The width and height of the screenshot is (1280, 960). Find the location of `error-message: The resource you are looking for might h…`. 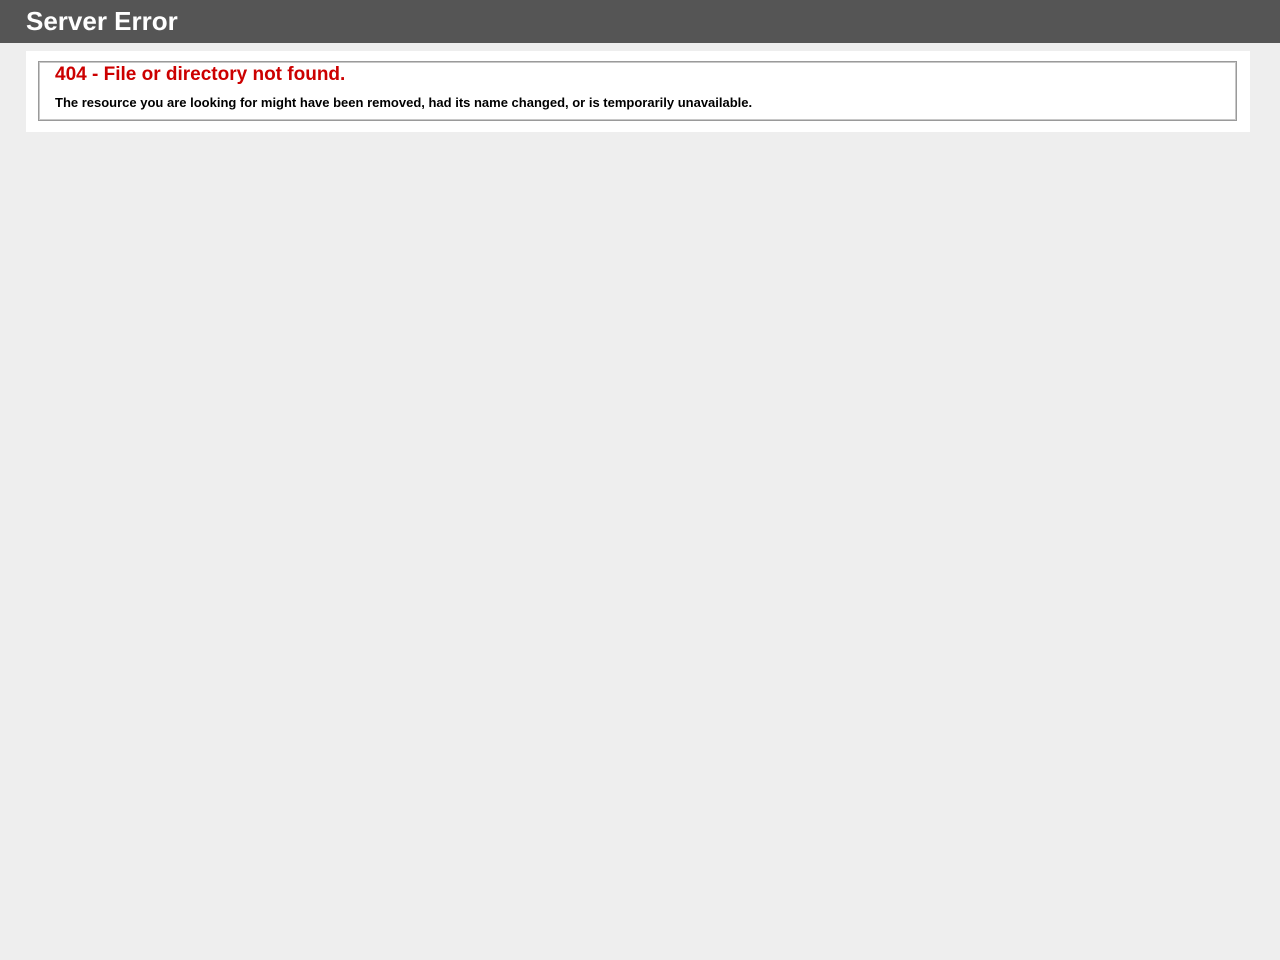

error-message: The resource you are looking for might h… is located at coordinates (404, 102).